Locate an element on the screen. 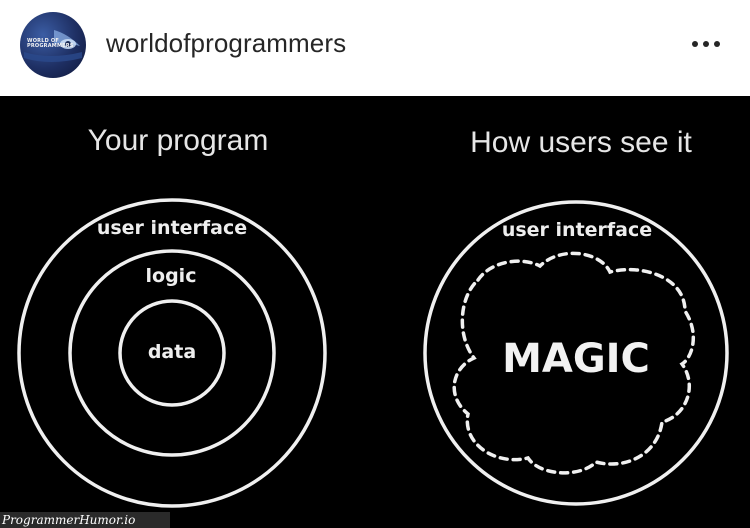  avatar-logo-text: WORLD OF PROGRAMMERS is located at coordinates (50, 43).